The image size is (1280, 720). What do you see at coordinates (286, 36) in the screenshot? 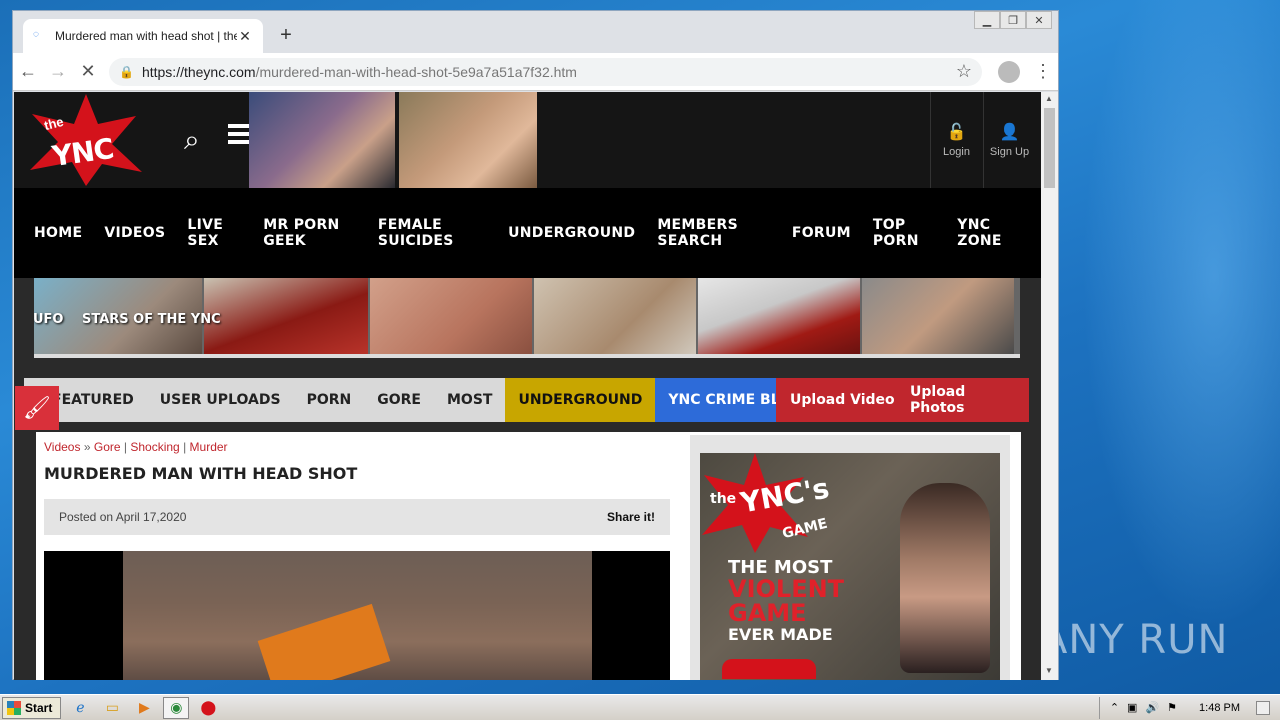
I see `new-tab-button: +` at bounding box center [286, 36].